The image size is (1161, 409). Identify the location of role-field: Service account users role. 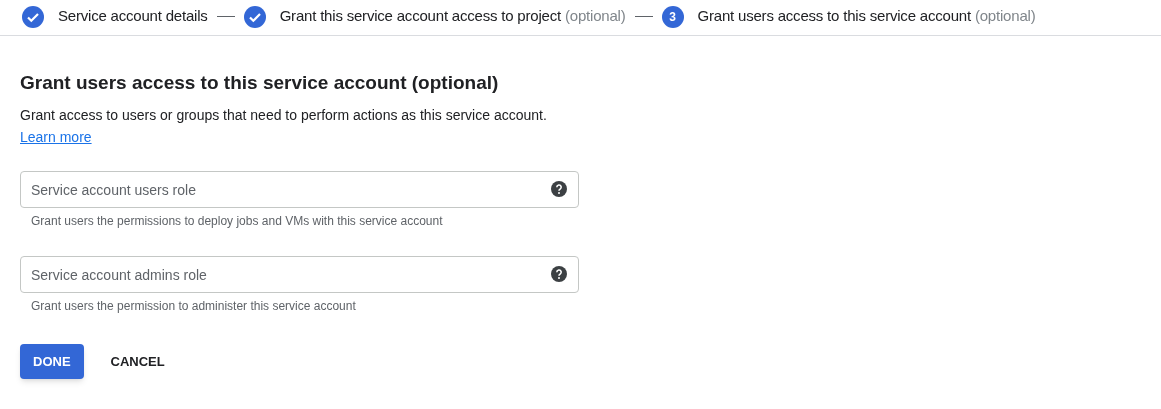
(299, 189).